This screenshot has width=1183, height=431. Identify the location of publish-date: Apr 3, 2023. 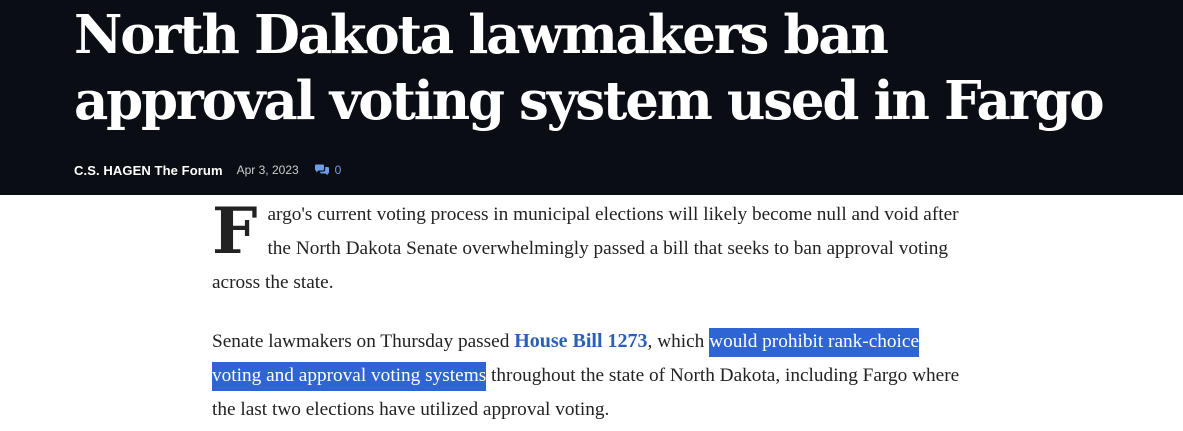
(267, 170).